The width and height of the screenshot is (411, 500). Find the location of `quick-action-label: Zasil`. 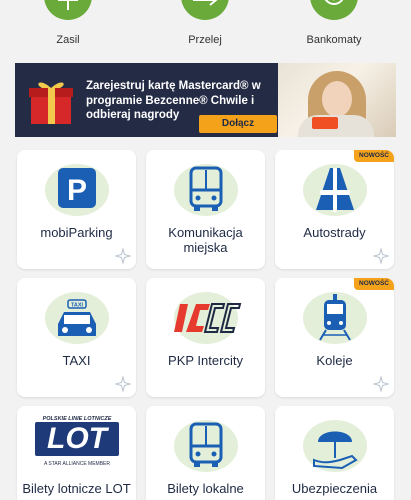

quick-action-label: Zasil is located at coordinates (68, 40).